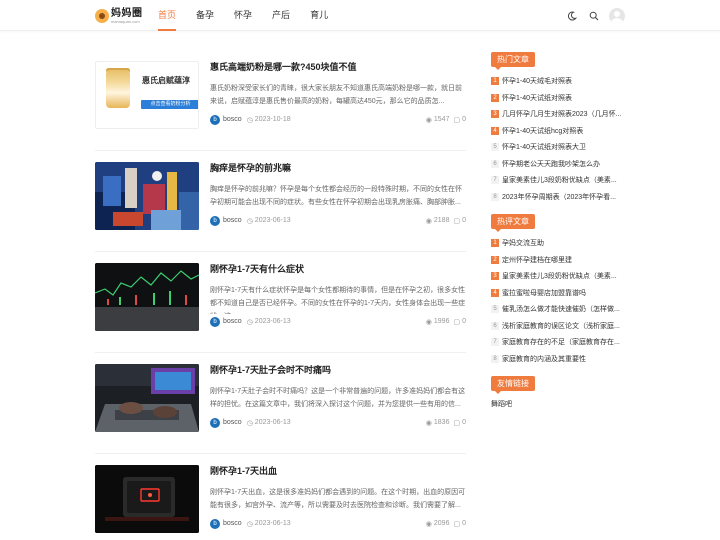 This screenshot has height=540, width=720. I want to click on site-header: 妈妈圈 mamaquan.com 首页 备孕 怀孕 产后 育儿, so click(360, 15).